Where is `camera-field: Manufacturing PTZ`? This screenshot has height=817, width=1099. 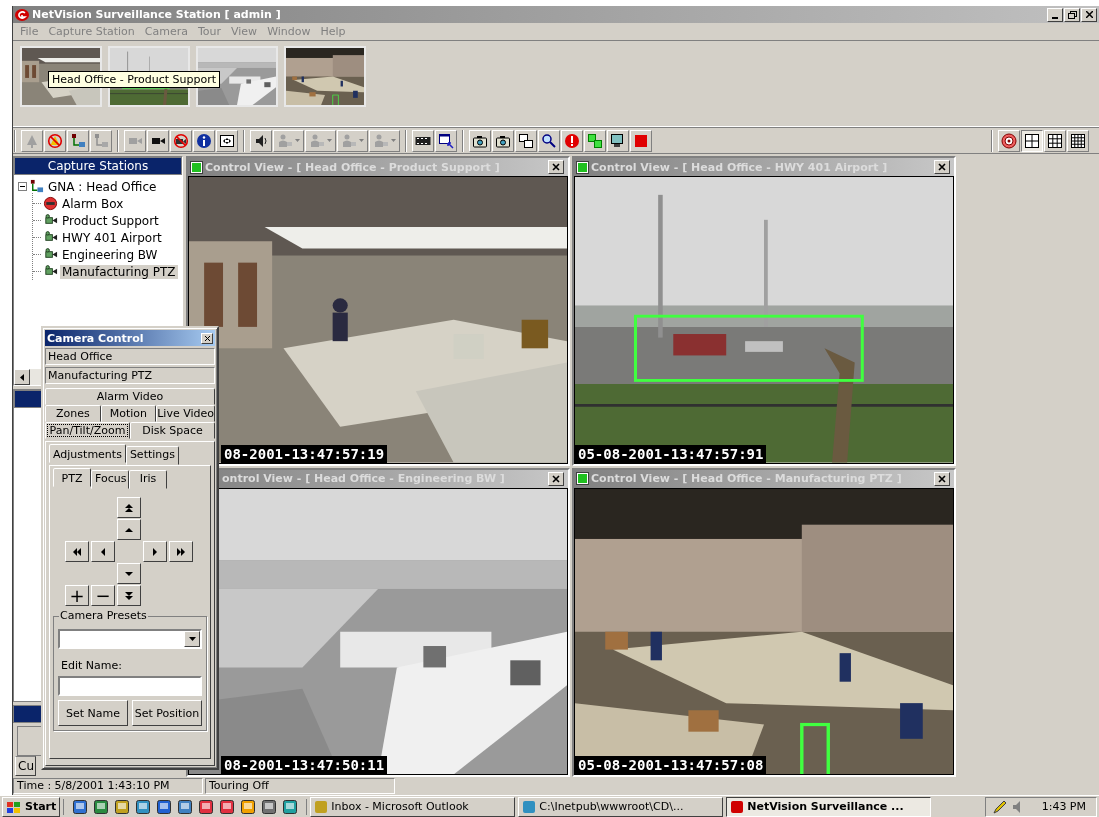 camera-field: Manufacturing PTZ is located at coordinates (130, 375).